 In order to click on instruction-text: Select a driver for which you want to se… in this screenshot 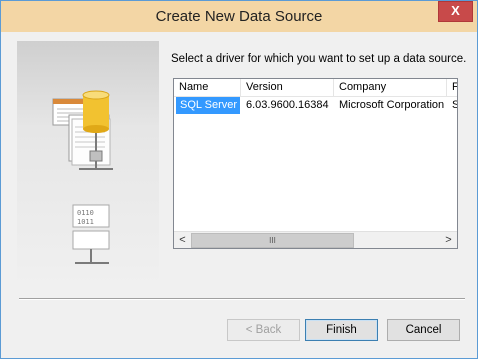, I will do `click(319, 59)`.